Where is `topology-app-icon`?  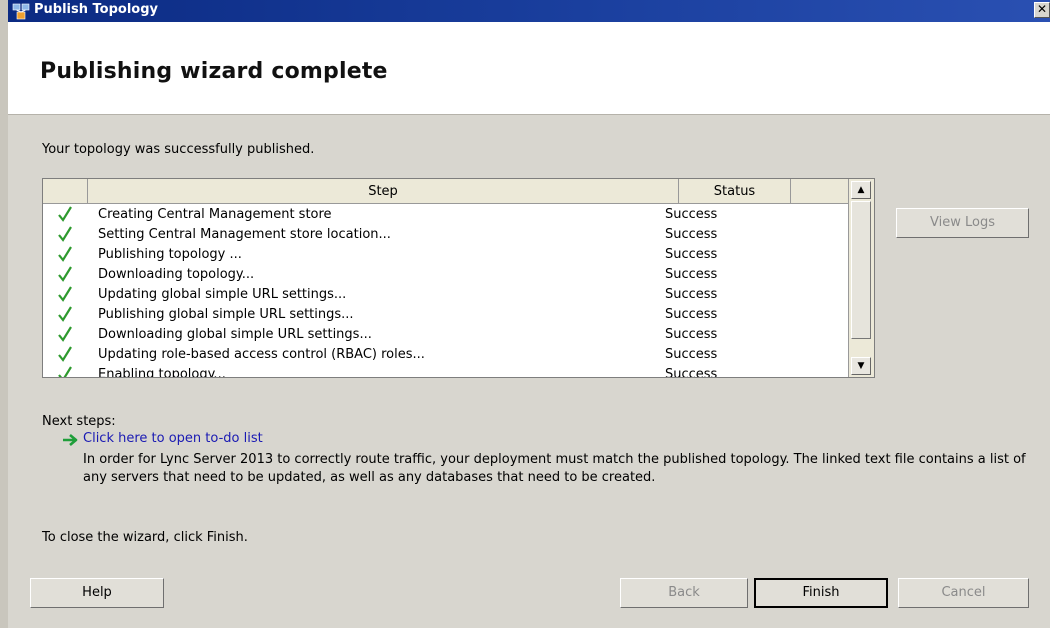
topology-app-icon is located at coordinates (21, 11).